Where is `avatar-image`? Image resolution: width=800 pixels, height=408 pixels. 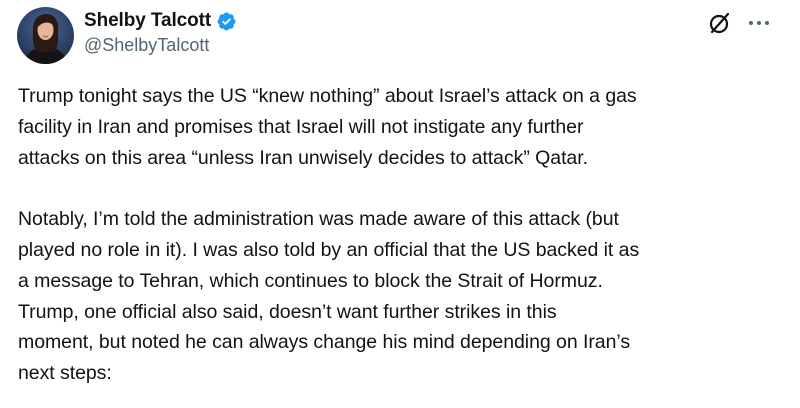 avatar-image is located at coordinates (45, 35).